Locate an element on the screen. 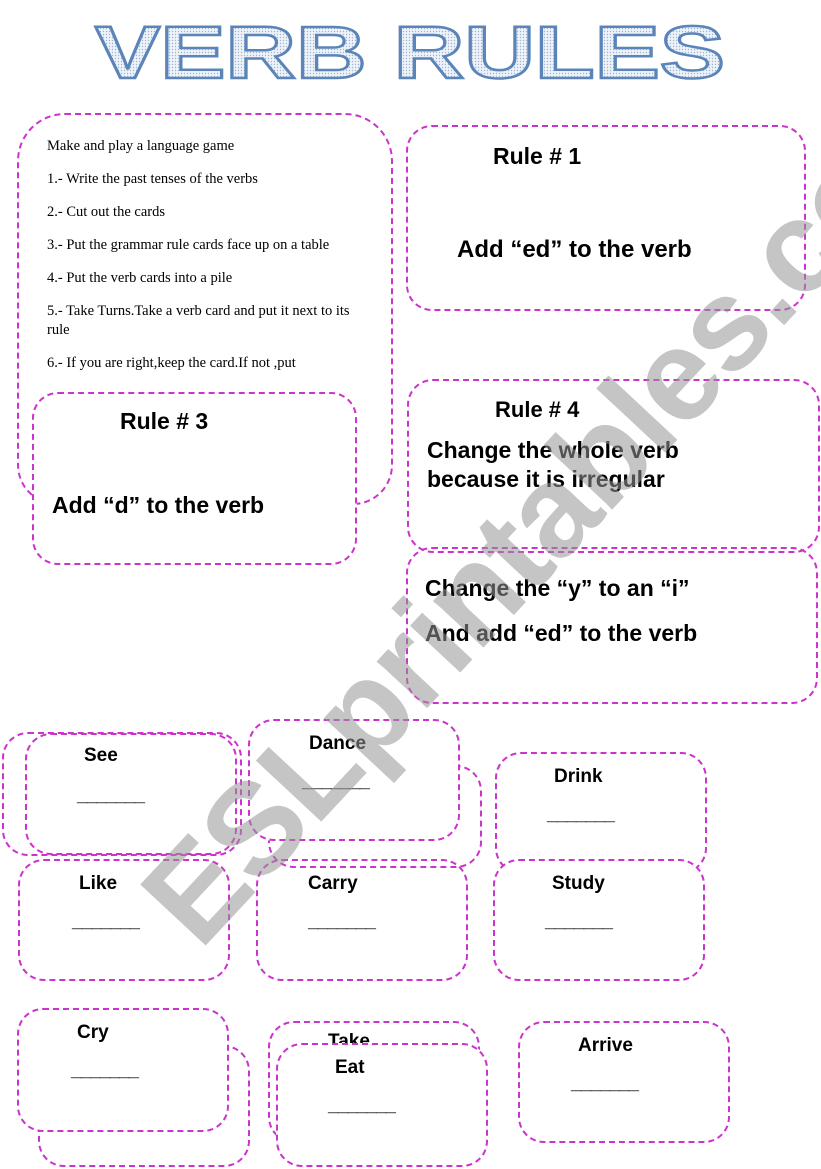  verb-card-like: Like _______ is located at coordinates (124, 920).